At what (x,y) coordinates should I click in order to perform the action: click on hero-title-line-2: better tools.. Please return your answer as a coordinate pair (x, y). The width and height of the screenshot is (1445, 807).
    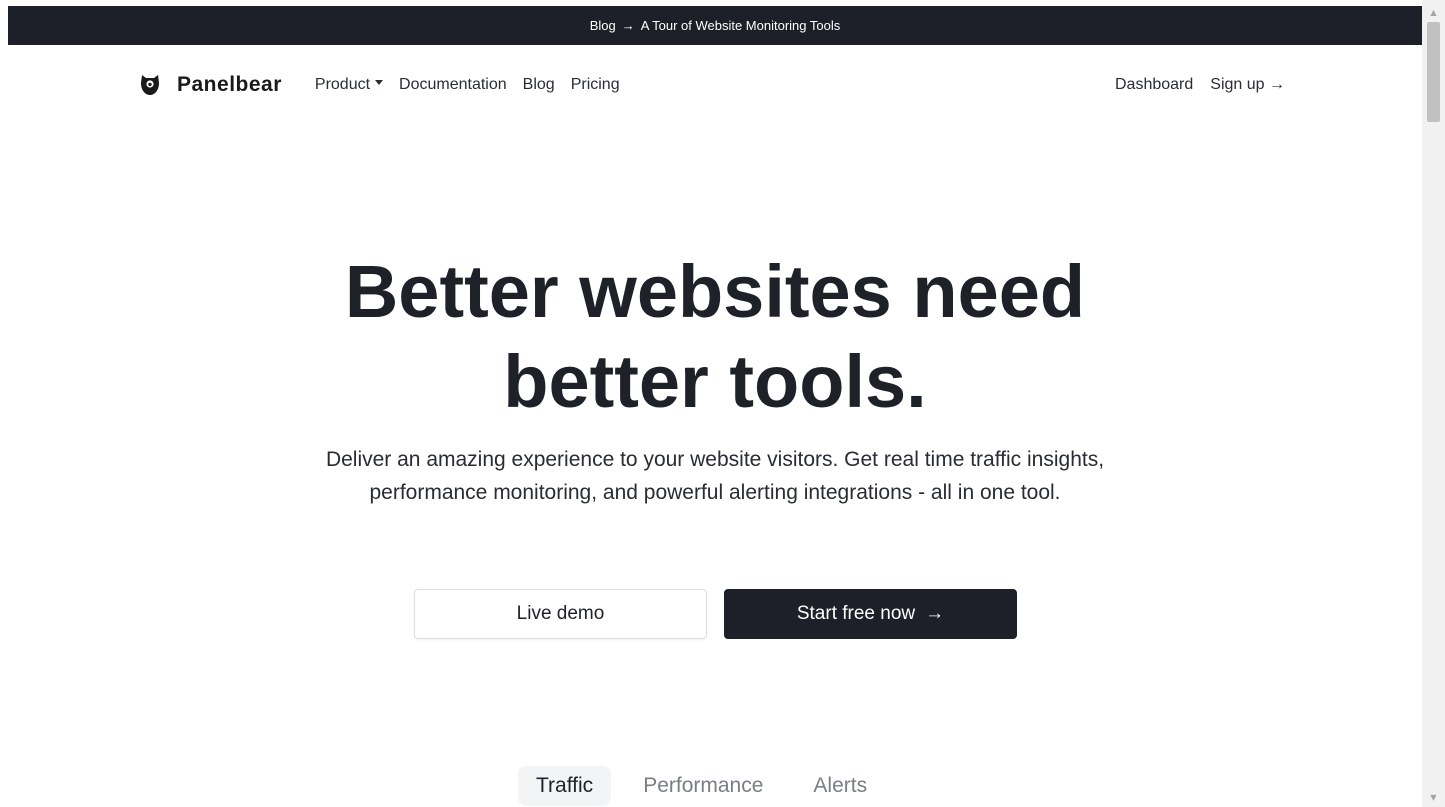
    Looking at the image, I should click on (715, 381).